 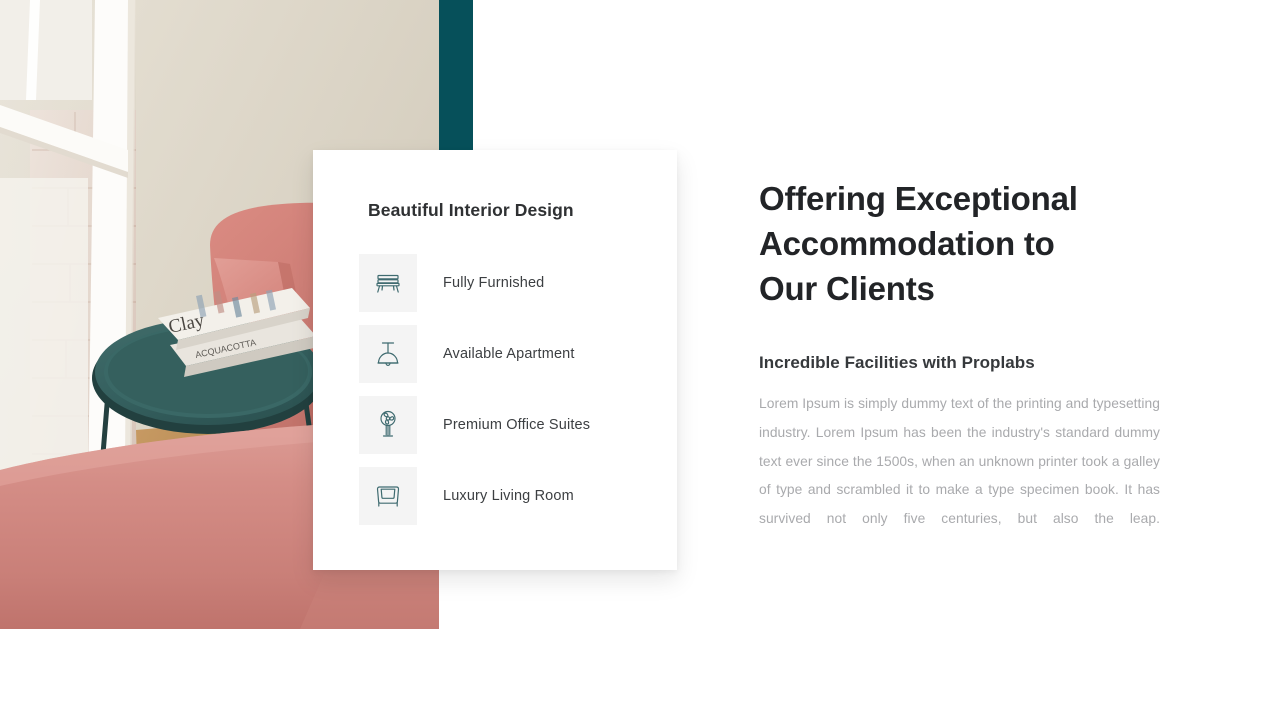 I want to click on headline-line-2: Accommodation to, so click(x=907, y=243).